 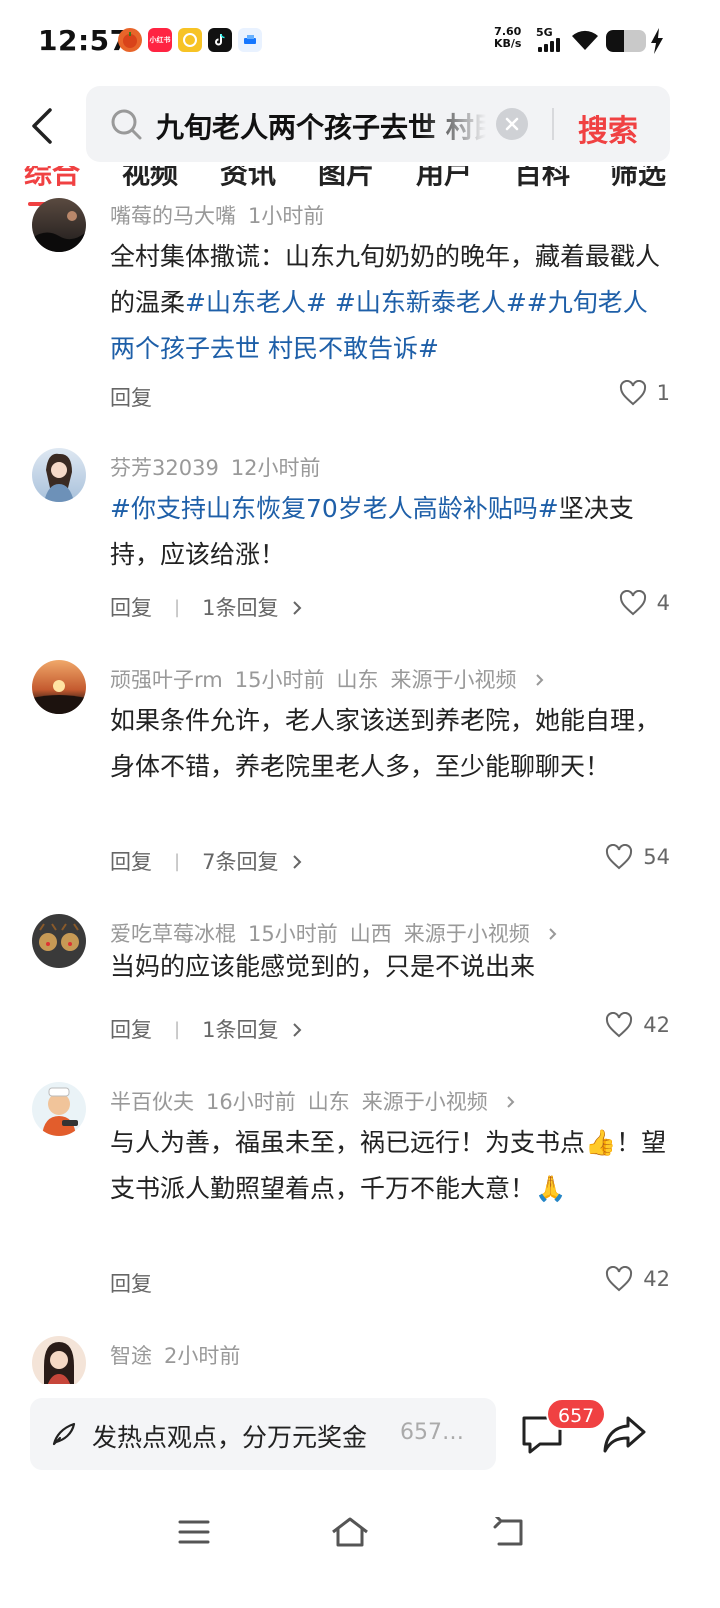 What do you see at coordinates (608, 128) in the screenshot?
I see `search-button: 搜索` at bounding box center [608, 128].